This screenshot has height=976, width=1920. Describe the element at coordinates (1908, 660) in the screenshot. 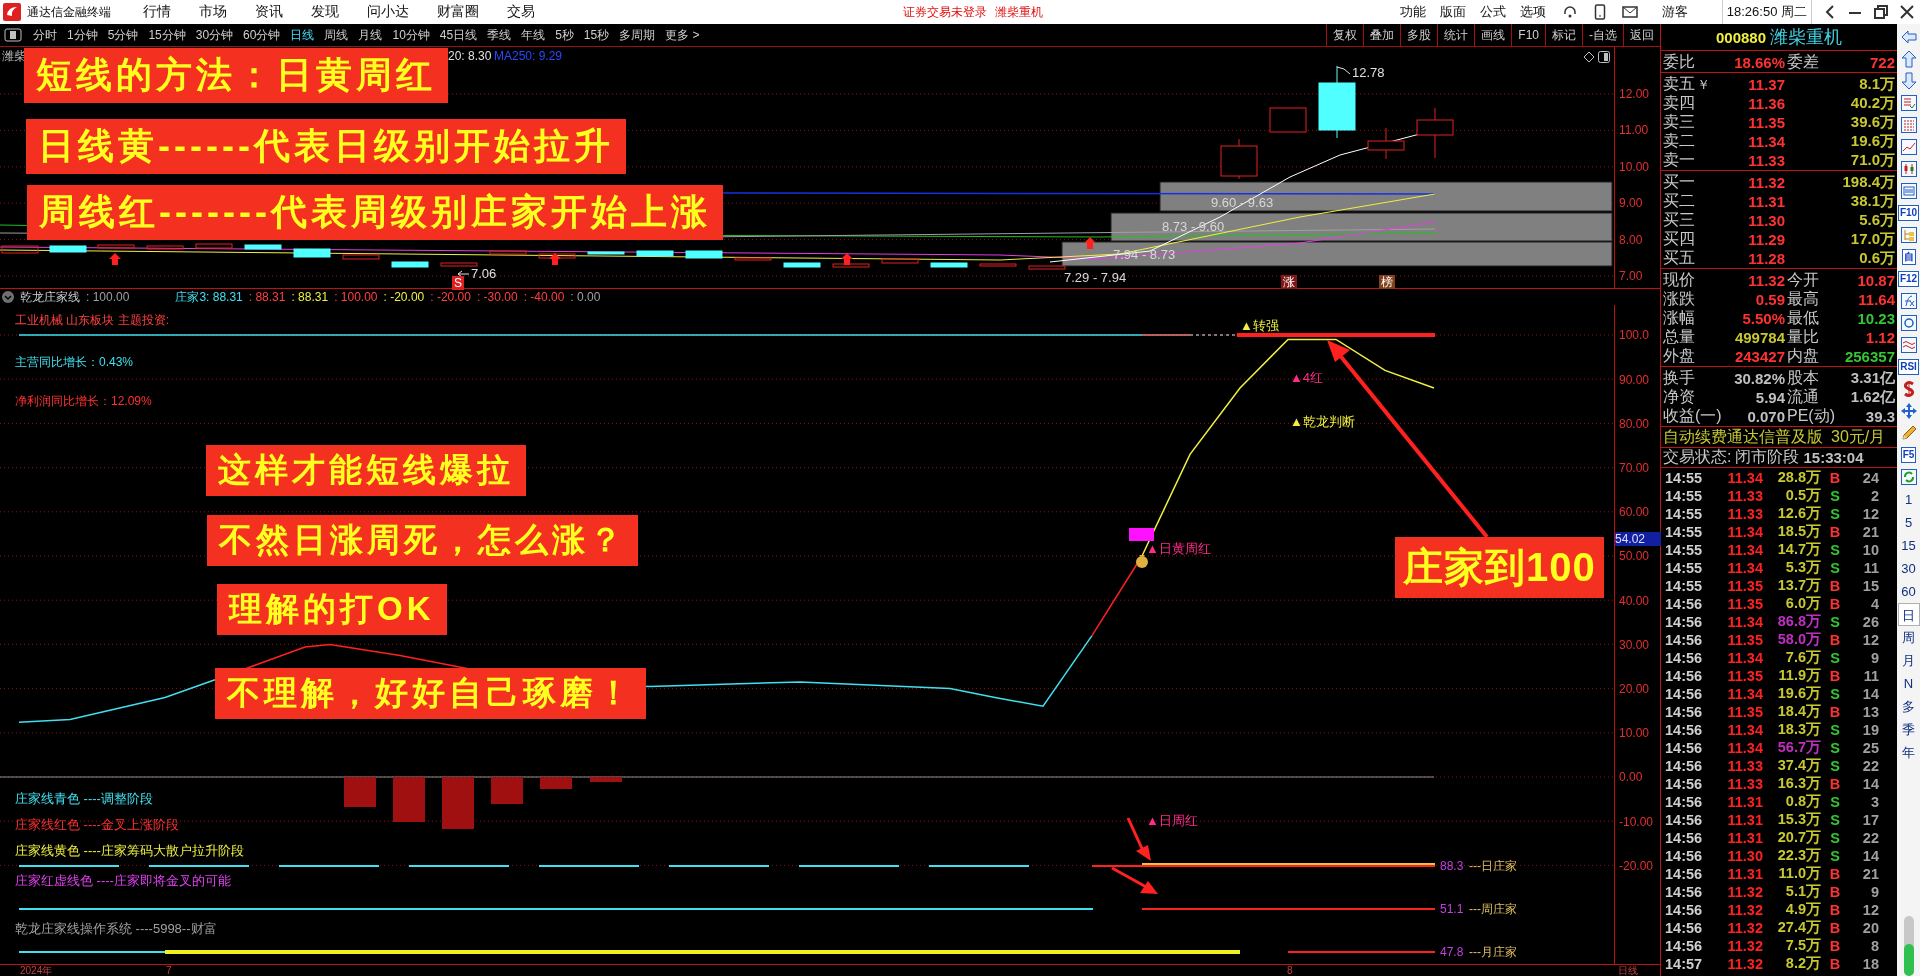

I see `period-button: 月` at that location.